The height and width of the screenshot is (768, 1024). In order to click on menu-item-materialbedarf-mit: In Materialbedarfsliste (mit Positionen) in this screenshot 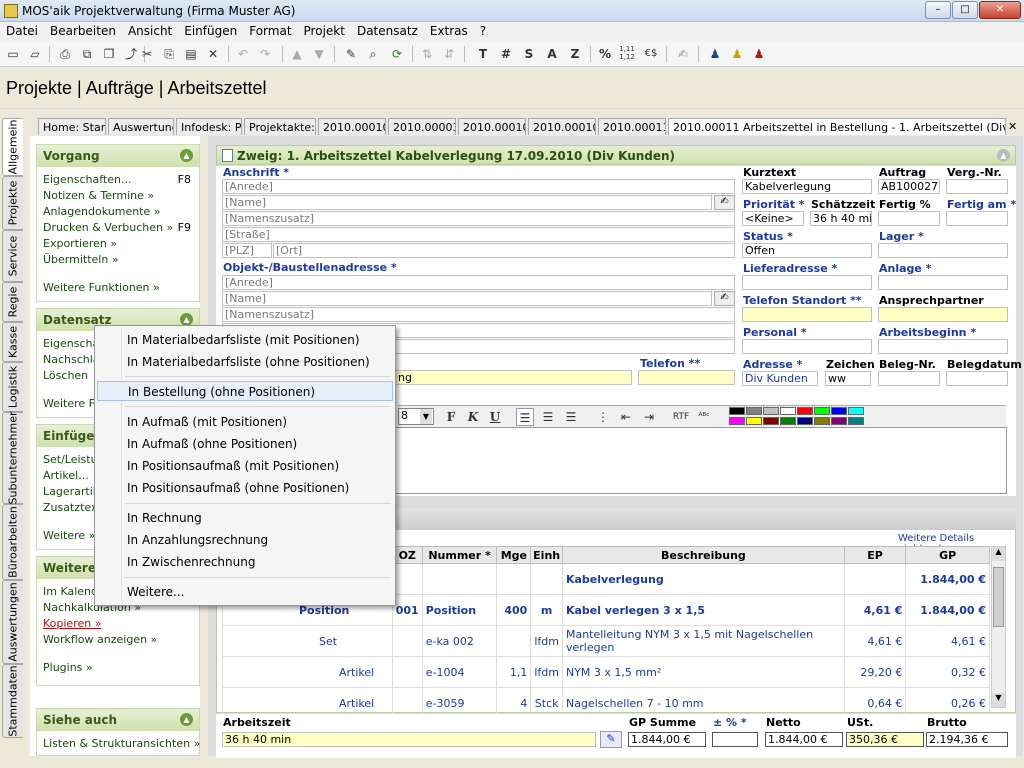, I will do `click(245, 340)`.